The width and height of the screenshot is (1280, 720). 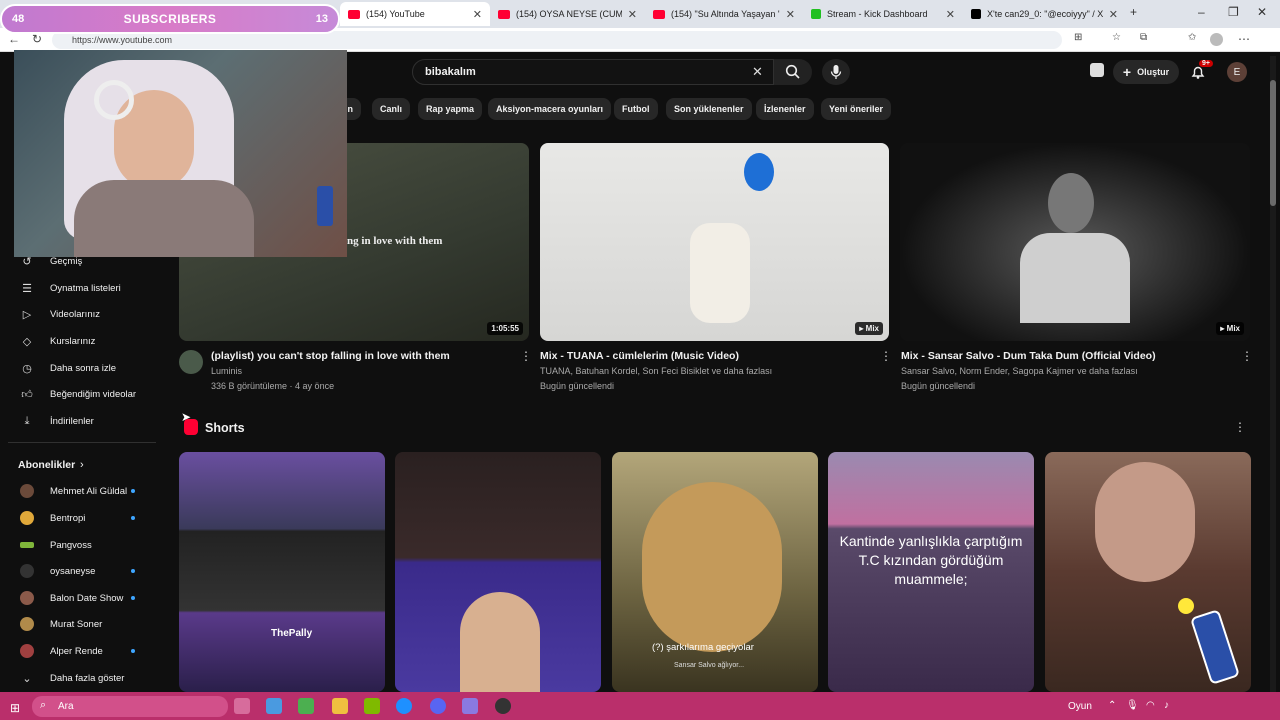 What do you see at coordinates (503, 706) in the screenshot?
I see `app-icon` at bounding box center [503, 706].